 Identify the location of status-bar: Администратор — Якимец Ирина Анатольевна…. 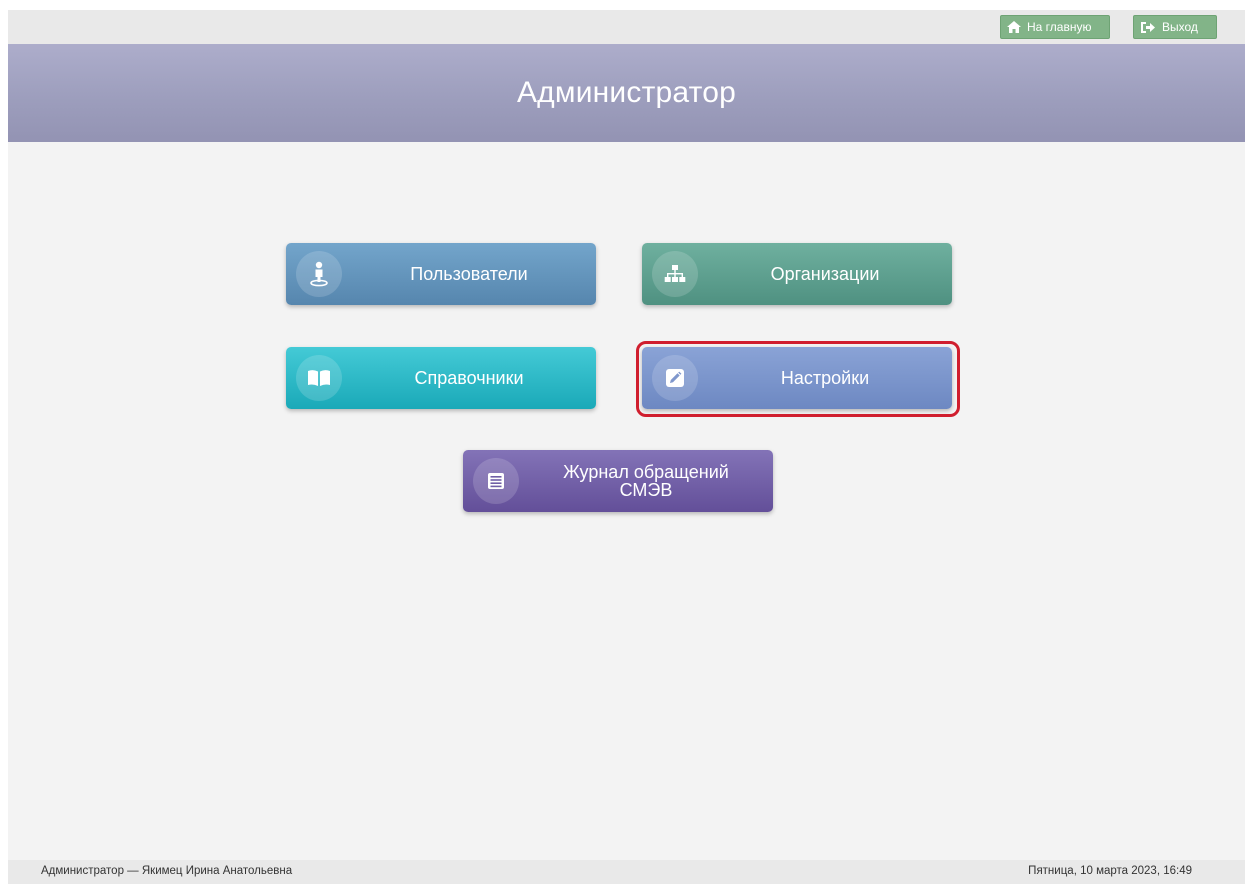
(626, 872).